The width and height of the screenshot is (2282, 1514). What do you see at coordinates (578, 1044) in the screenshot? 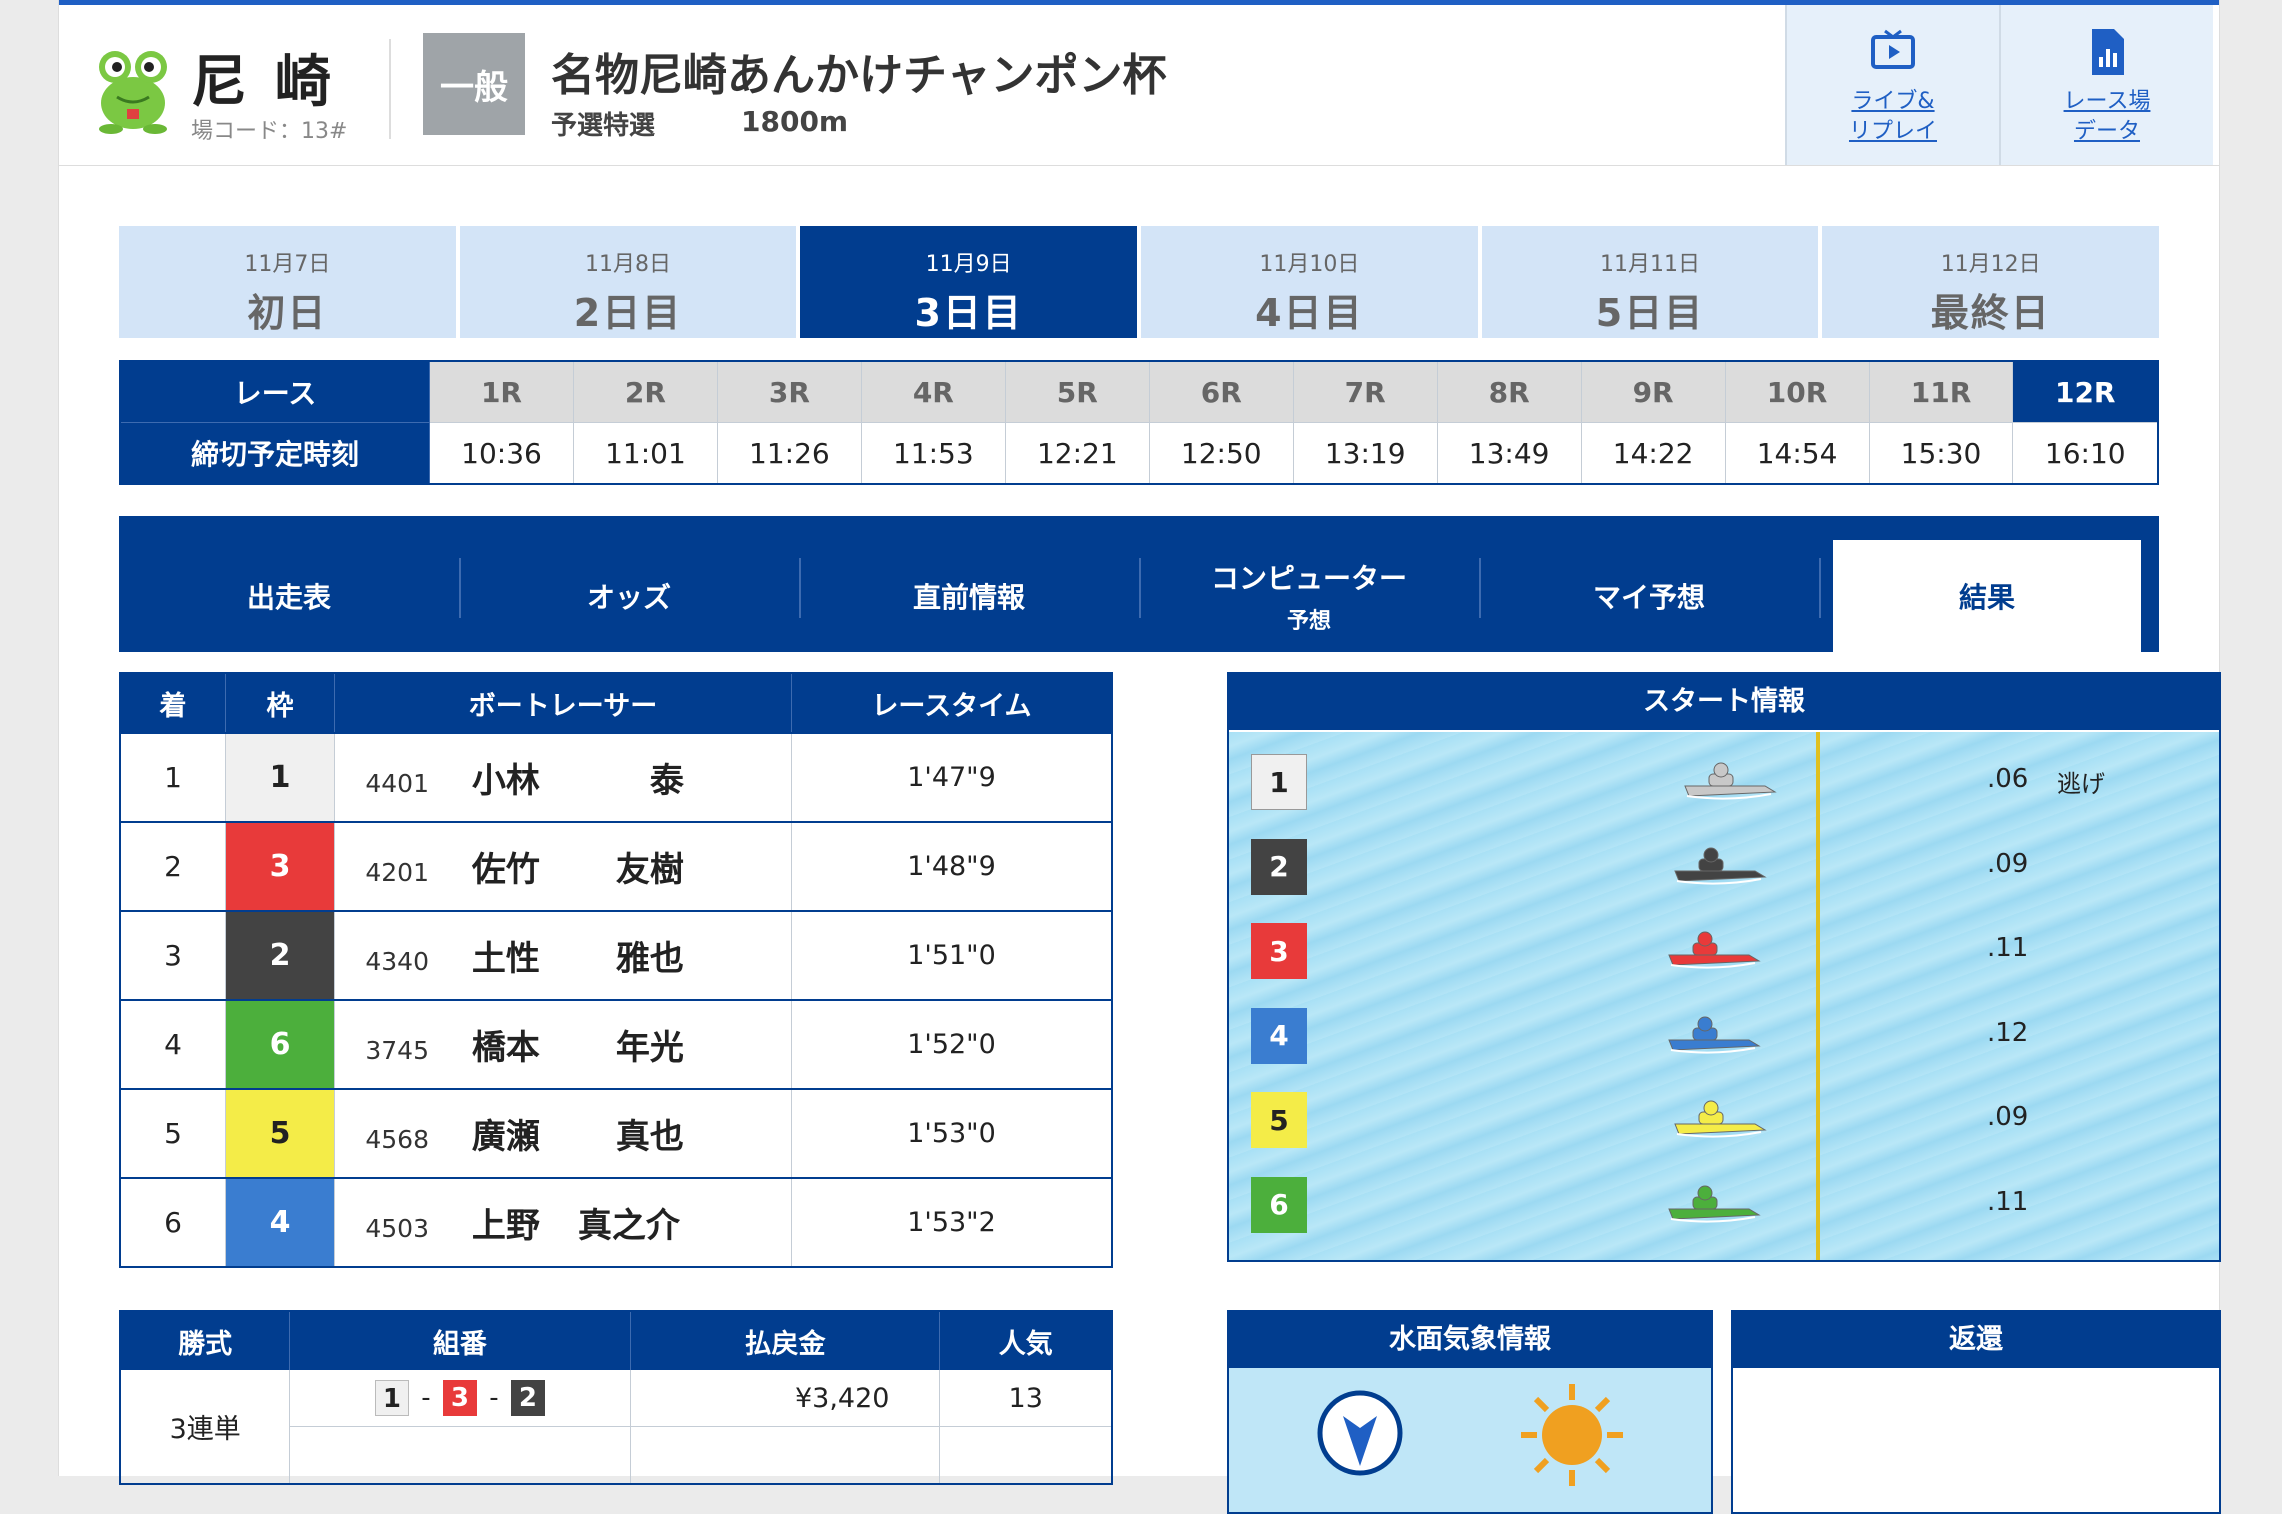
I see `racer-name-link: 橋本 年光` at bounding box center [578, 1044].